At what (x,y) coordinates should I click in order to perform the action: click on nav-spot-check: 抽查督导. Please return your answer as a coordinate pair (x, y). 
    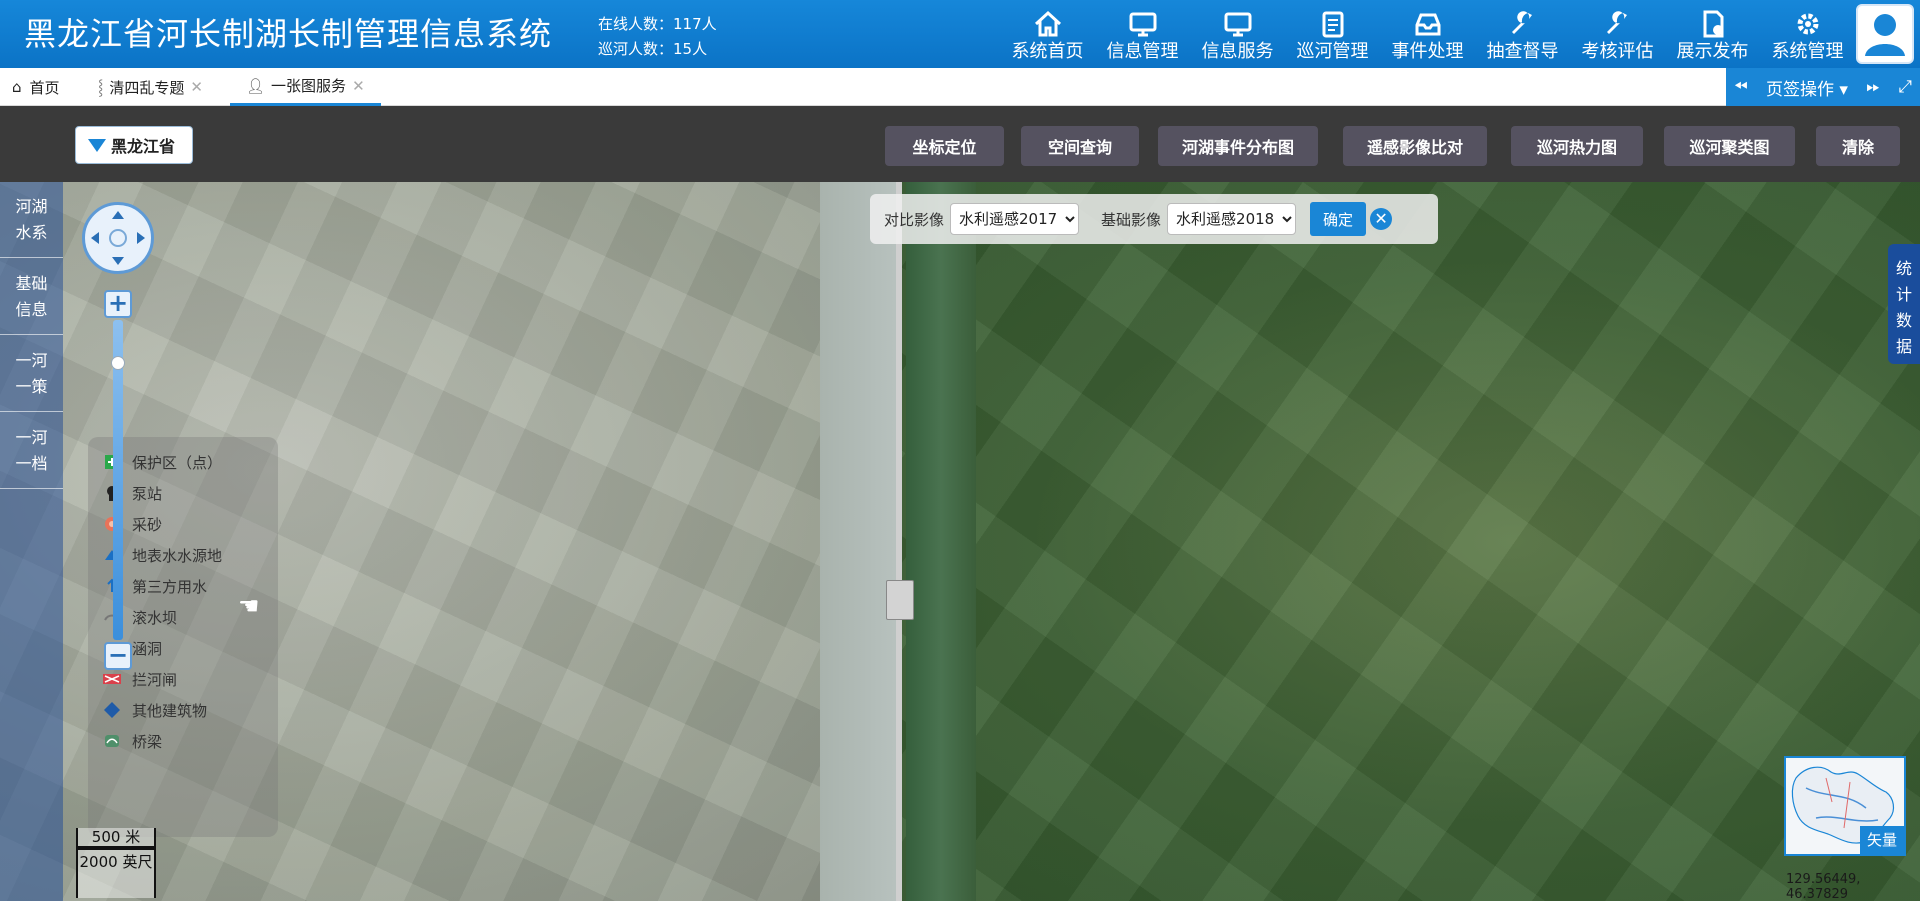
    Looking at the image, I should click on (1522, 34).